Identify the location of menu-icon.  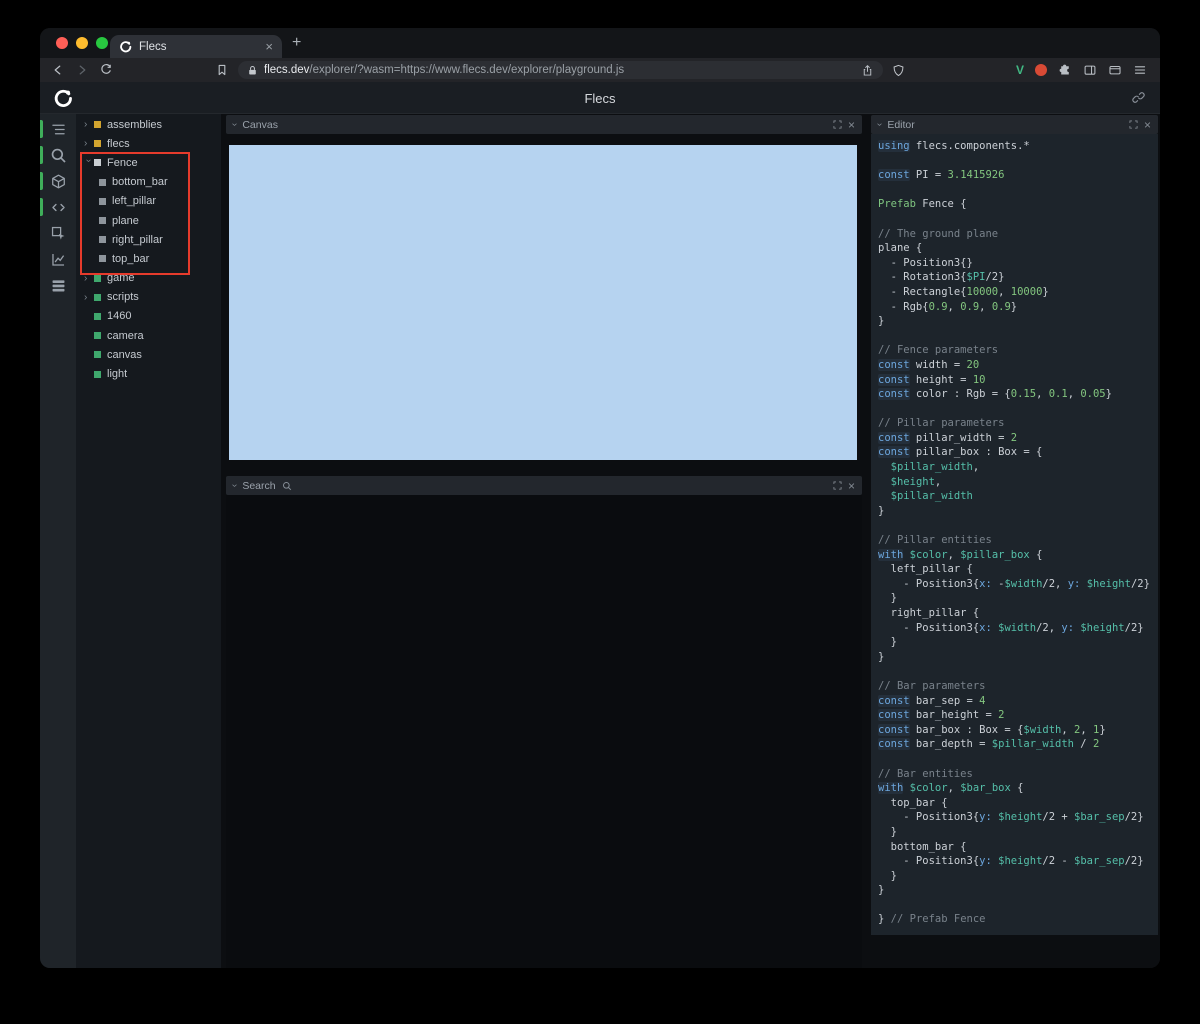
(1140, 70).